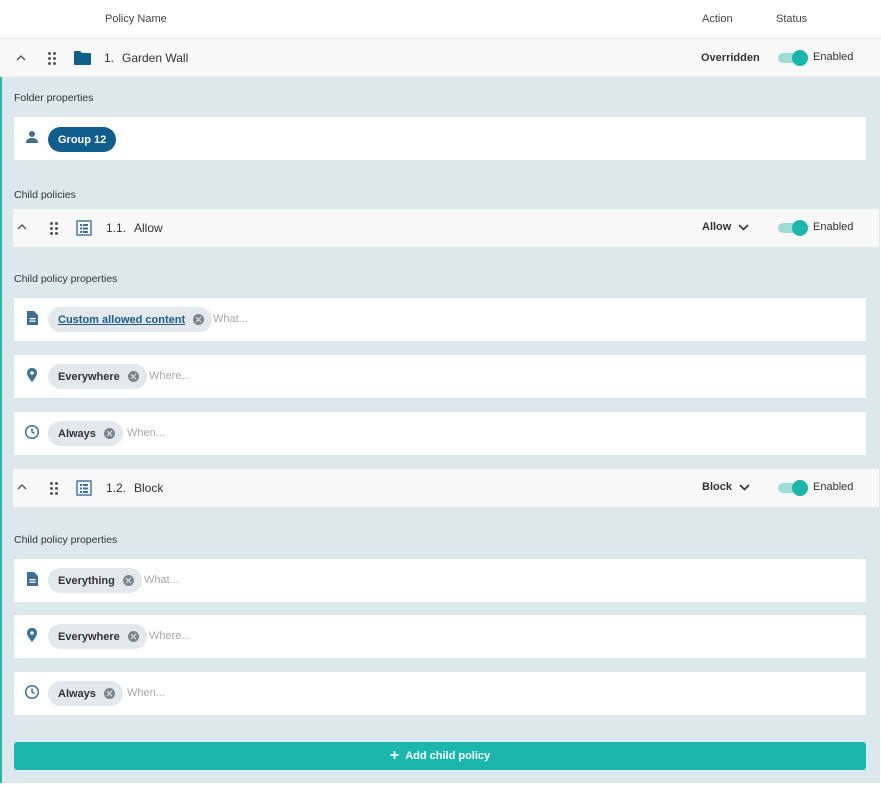 This screenshot has width=881, height=785. I want to click on add-child-policy-label: Add child policy, so click(448, 756).